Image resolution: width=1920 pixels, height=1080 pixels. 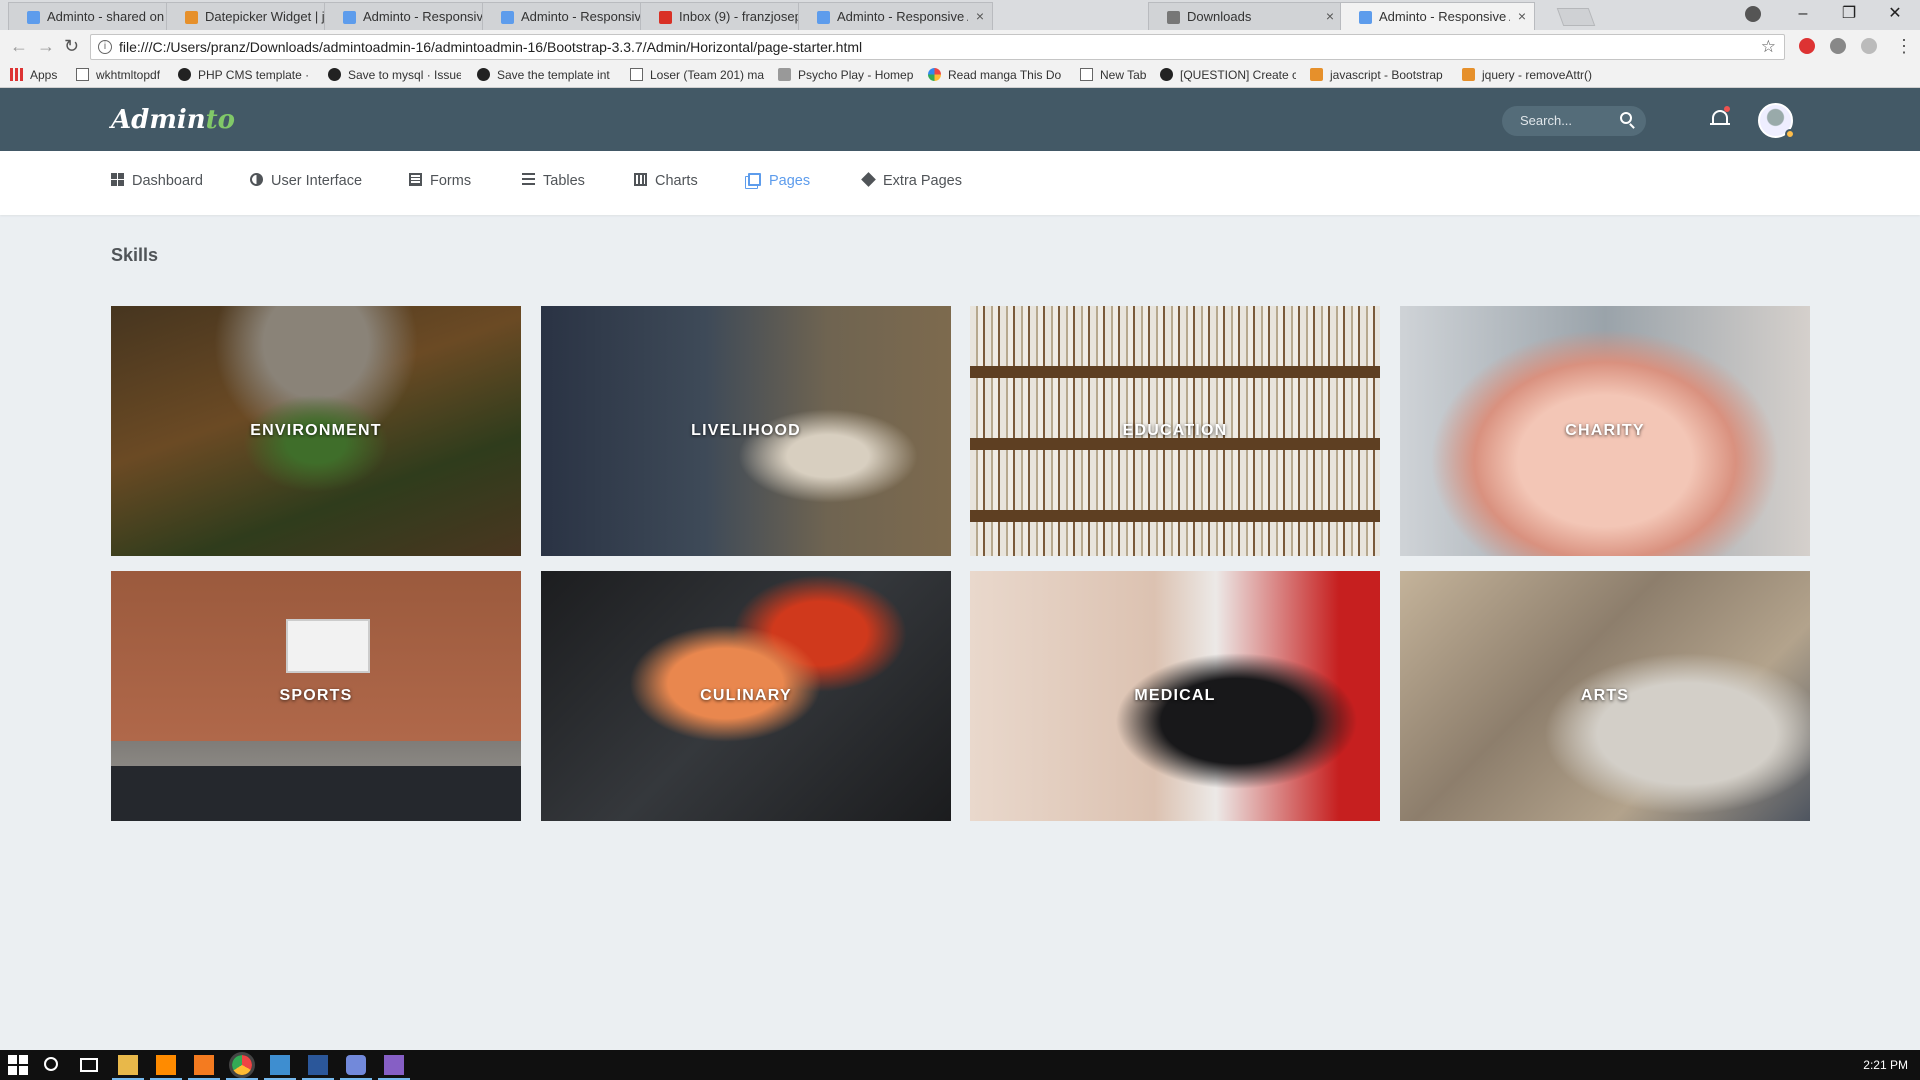 I want to click on skill-card-education: EDUCATION, so click(x=1175, y=431).